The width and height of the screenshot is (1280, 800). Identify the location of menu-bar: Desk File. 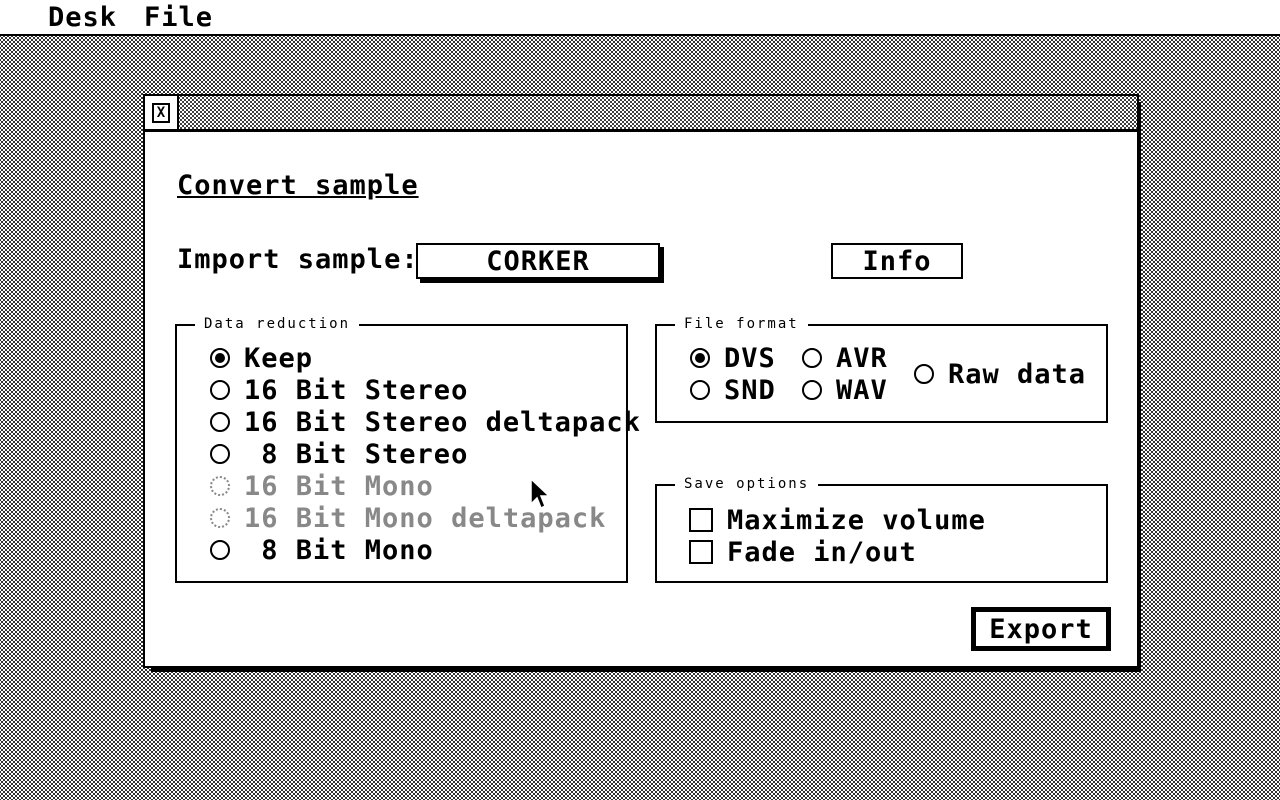
(640, 18).